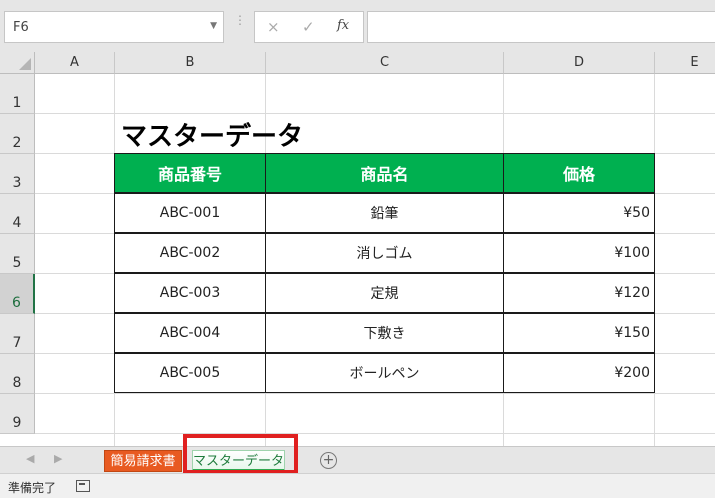 The width and height of the screenshot is (715, 498). What do you see at coordinates (328, 460) in the screenshot?
I see `add-sheet-icon: +` at bounding box center [328, 460].